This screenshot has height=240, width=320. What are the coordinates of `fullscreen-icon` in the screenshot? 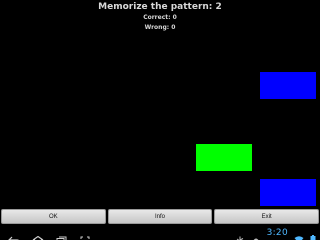 It's located at (85, 234).